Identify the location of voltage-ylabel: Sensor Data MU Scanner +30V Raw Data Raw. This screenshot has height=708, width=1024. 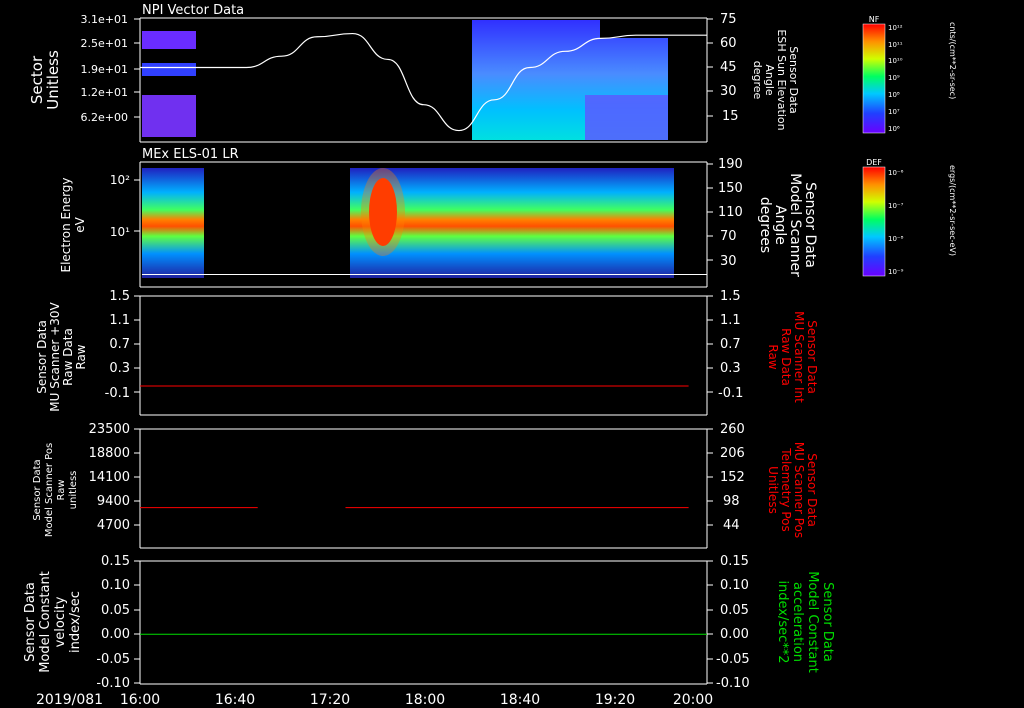
(61, 357).